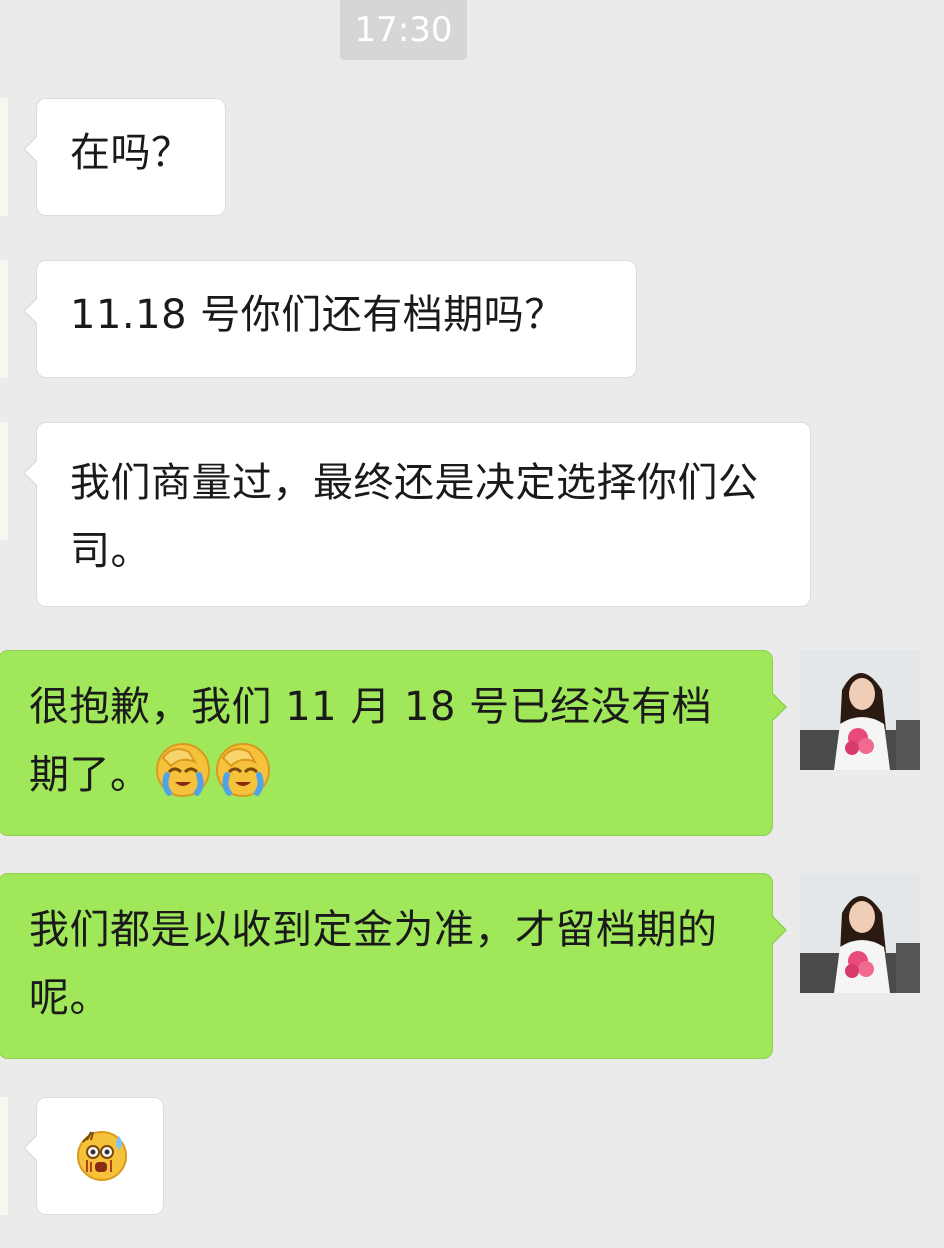 The image size is (944, 1248). I want to click on message-bubble-incoming: 在吗？, so click(124, 157).